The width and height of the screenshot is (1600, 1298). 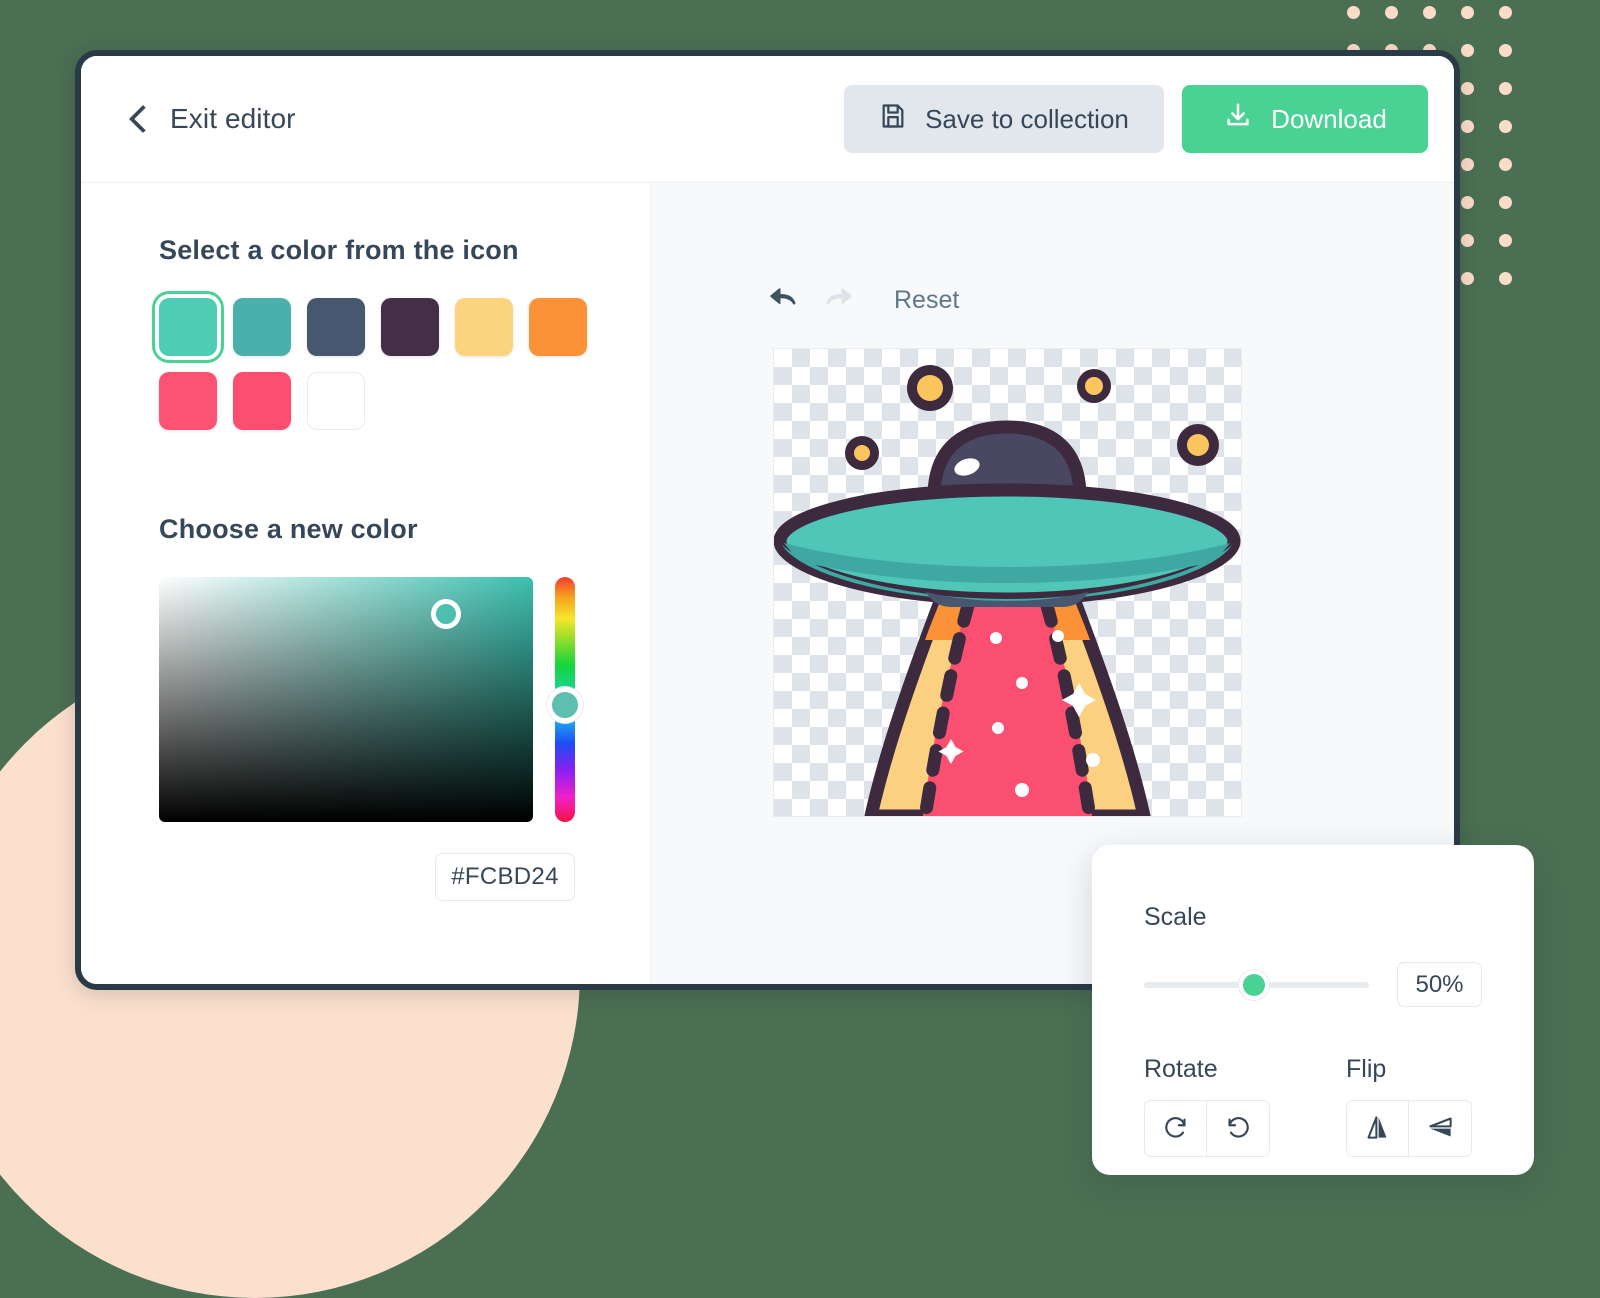 What do you see at coordinates (336, 327) in the screenshot?
I see `swatch-slate` at bounding box center [336, 327].